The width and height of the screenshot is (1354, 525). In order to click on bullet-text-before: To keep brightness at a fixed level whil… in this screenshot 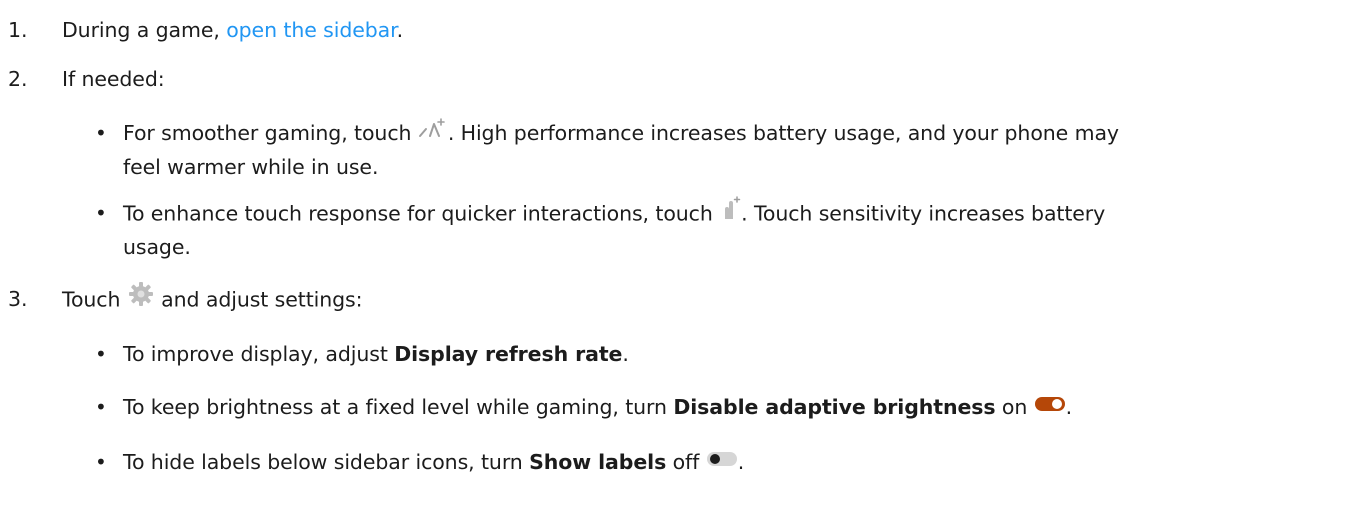, I will do `click(398, 407)`.